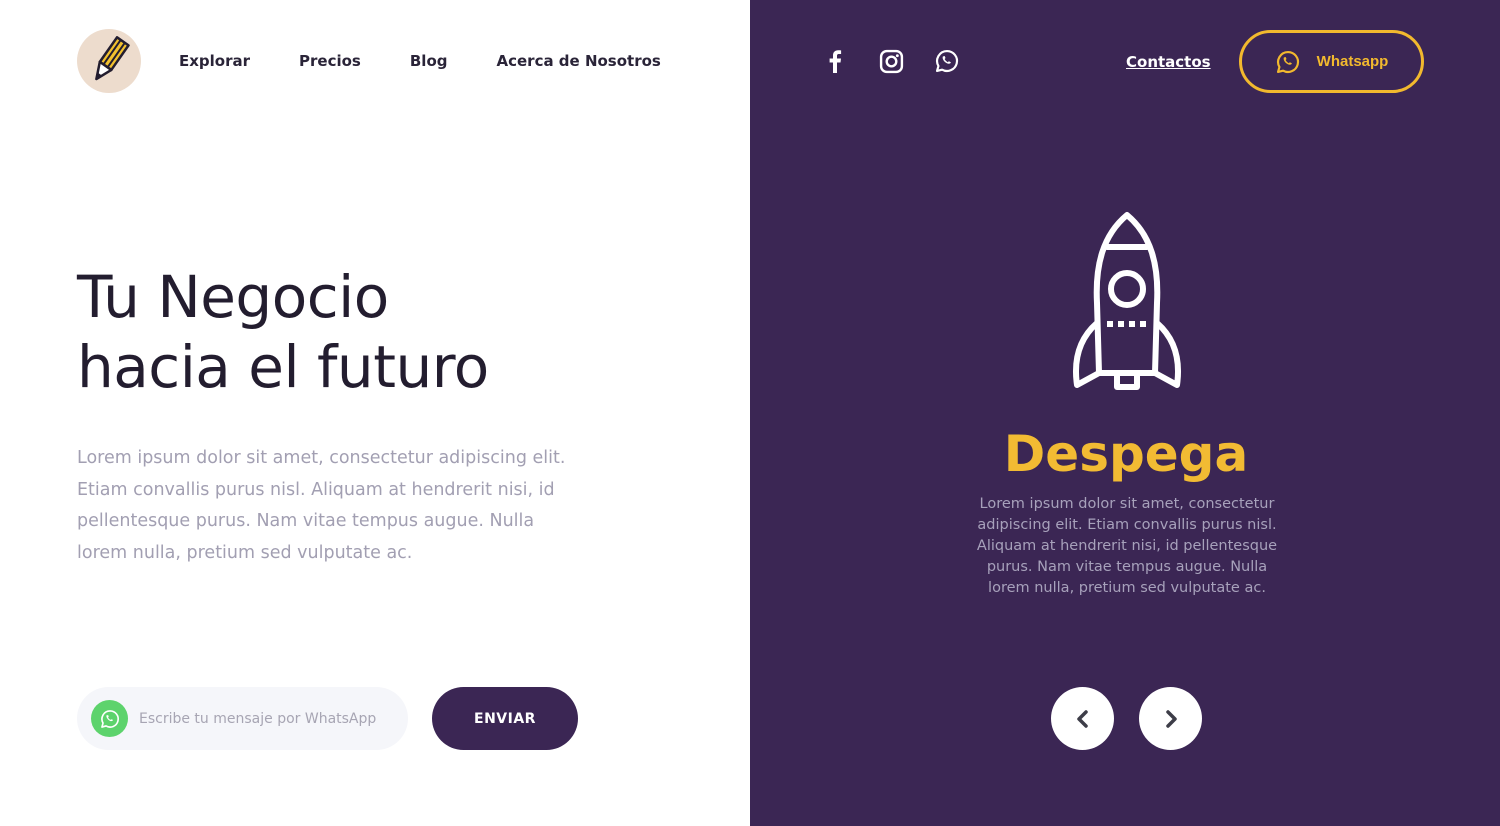 This screenshot has height=826, width=1500. What do you see at coordinates (214, 61) in the screenshot?
I see `nav-item-explorar: Explorar` at bounding box center [214, 61].